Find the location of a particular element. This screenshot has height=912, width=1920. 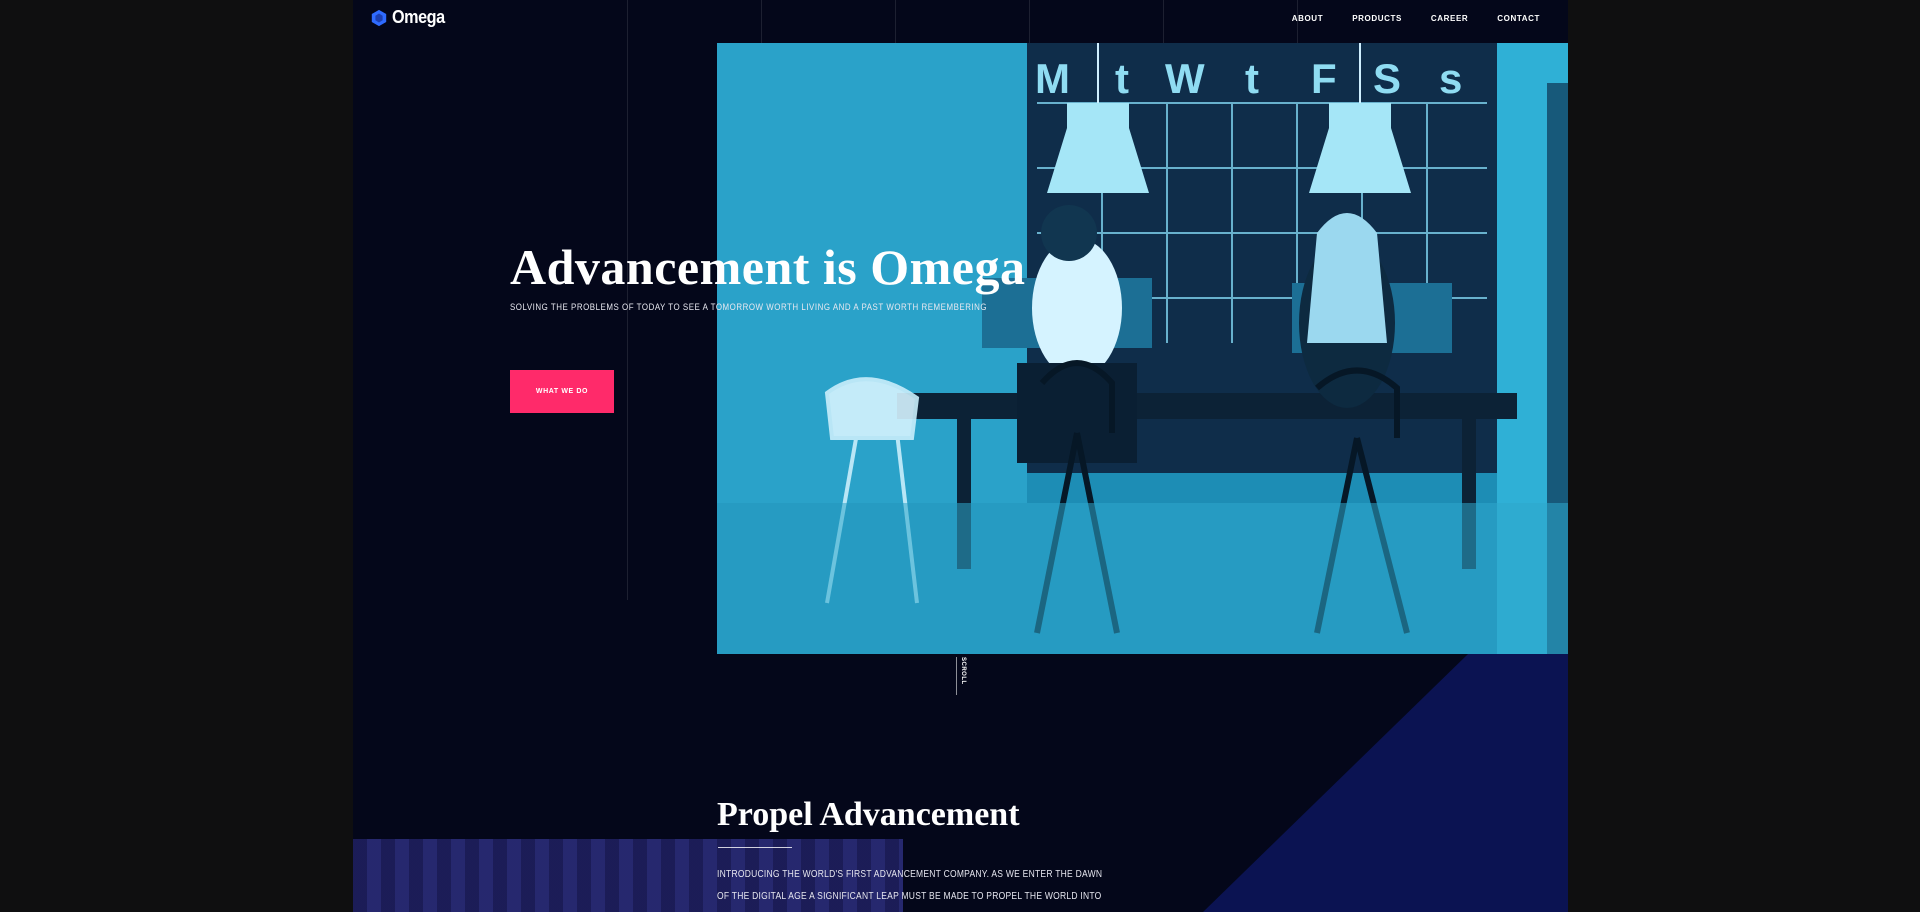

calendar-day-label: W is located at coordinates (1185, 78).